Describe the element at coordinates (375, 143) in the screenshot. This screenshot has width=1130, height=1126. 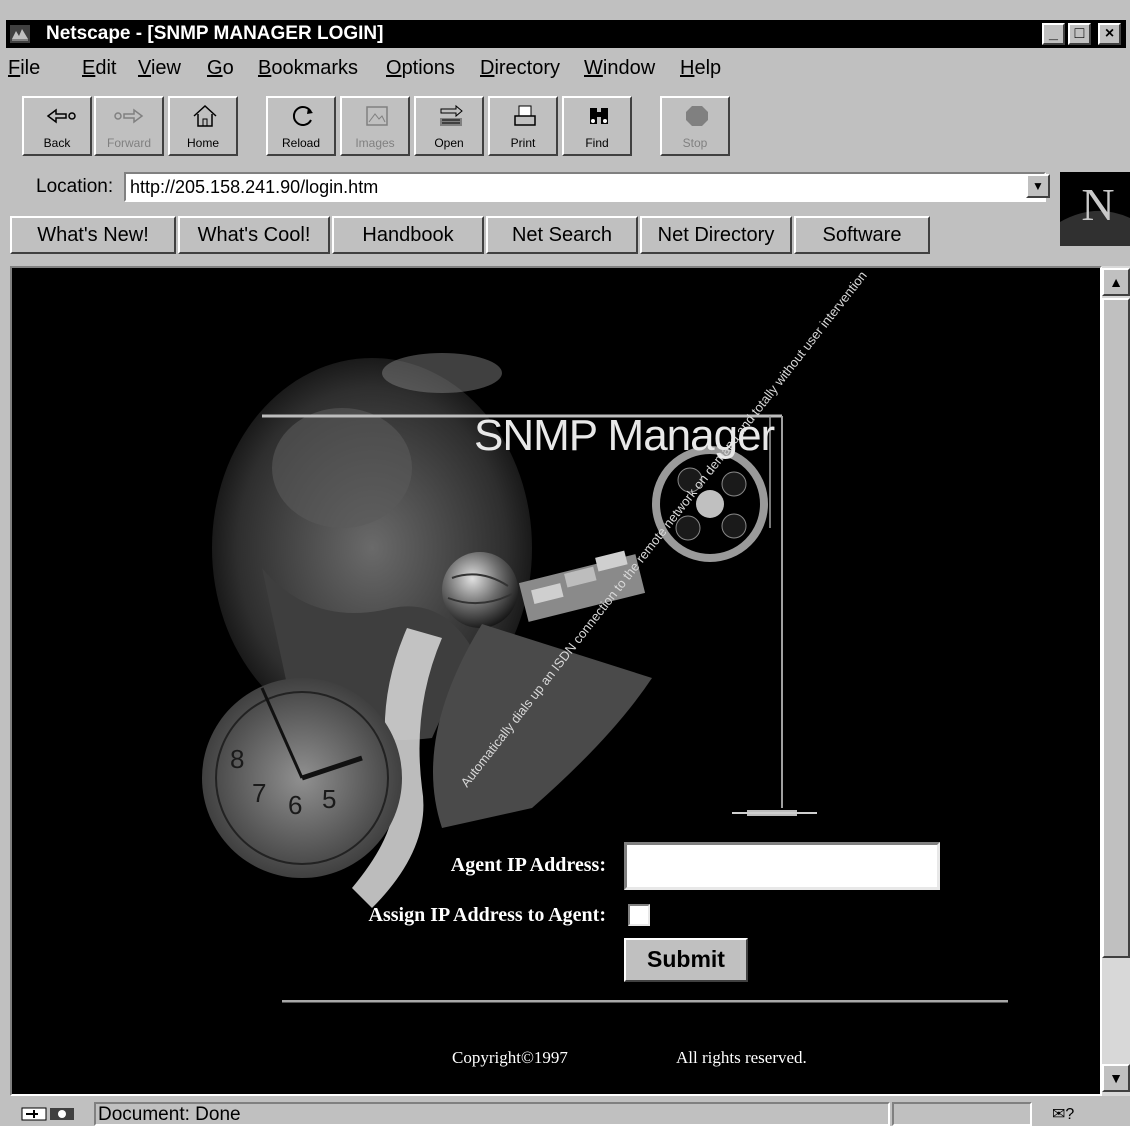
I see `images-label: Images` at that location.